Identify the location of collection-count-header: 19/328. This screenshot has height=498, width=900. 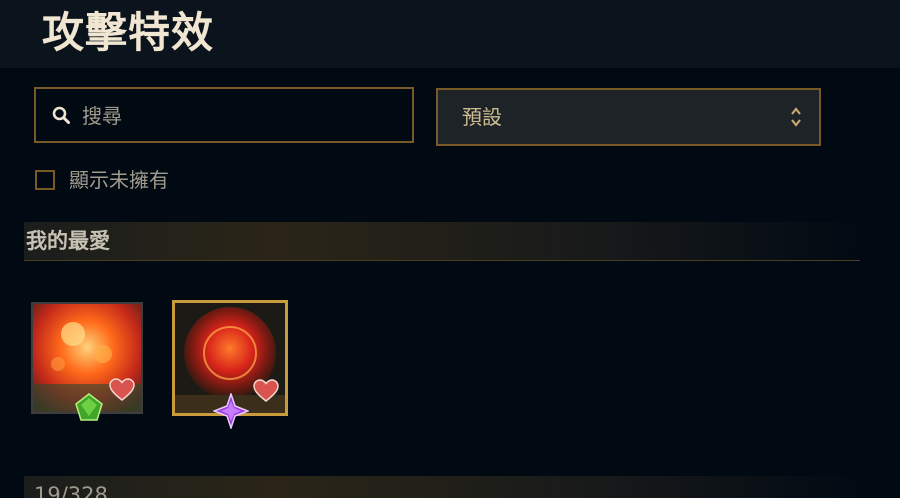
(442, 487).